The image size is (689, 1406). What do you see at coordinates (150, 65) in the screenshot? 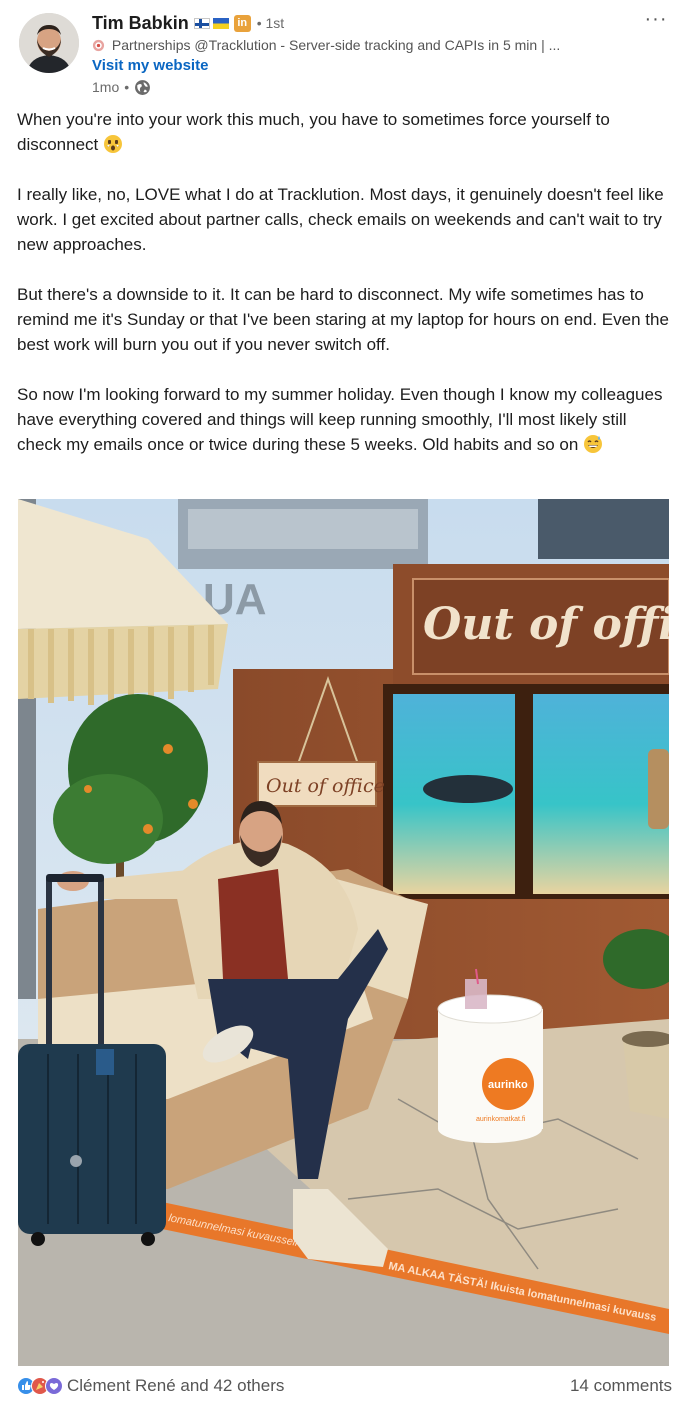
I see `visit-website-link: Visit my website` at bounding box center [150, 65].